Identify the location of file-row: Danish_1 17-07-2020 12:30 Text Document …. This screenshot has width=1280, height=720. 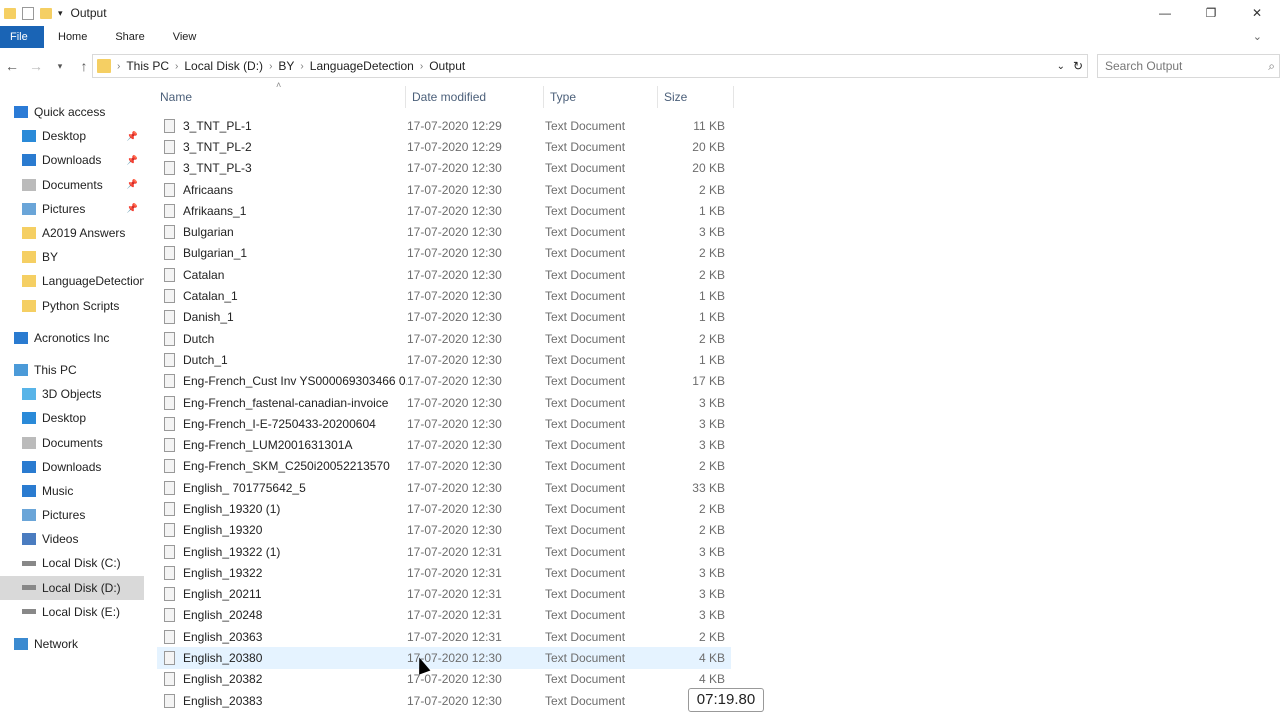
(444, 317).